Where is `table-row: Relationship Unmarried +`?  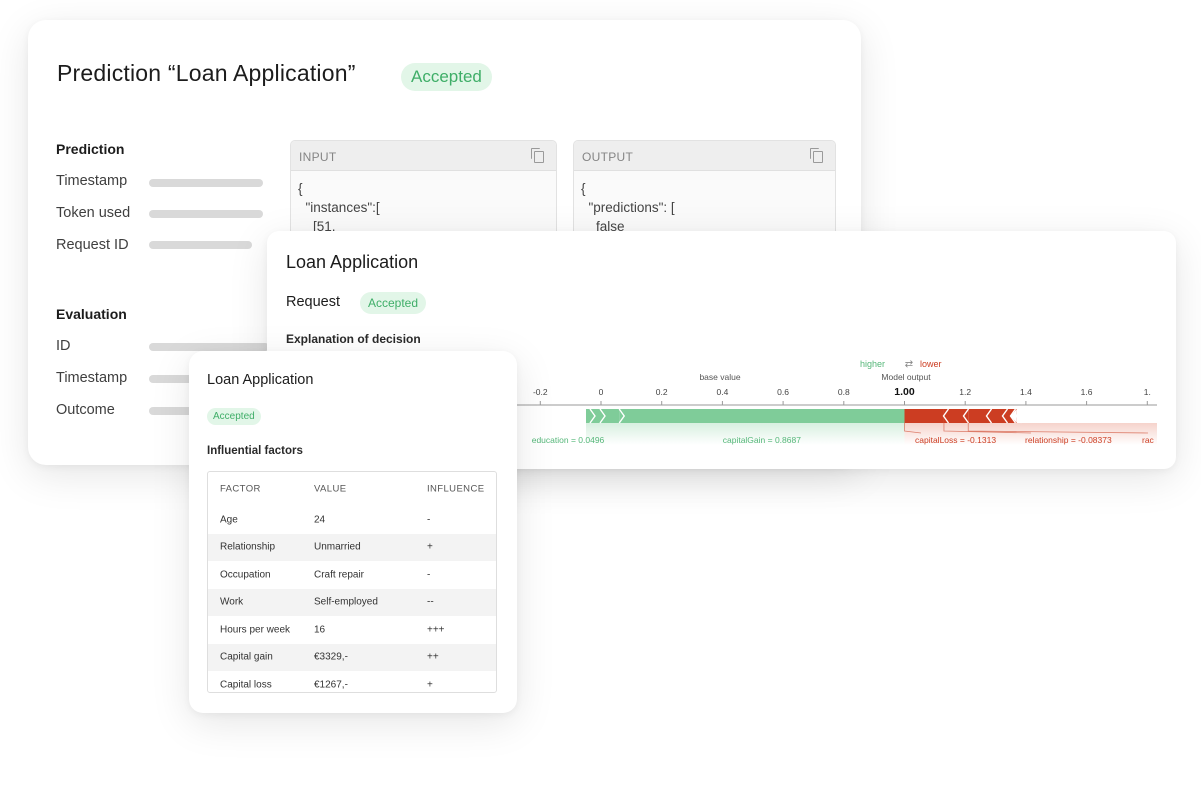
table-row: Relationship Unmarried + is located at coordinates (352, 547).